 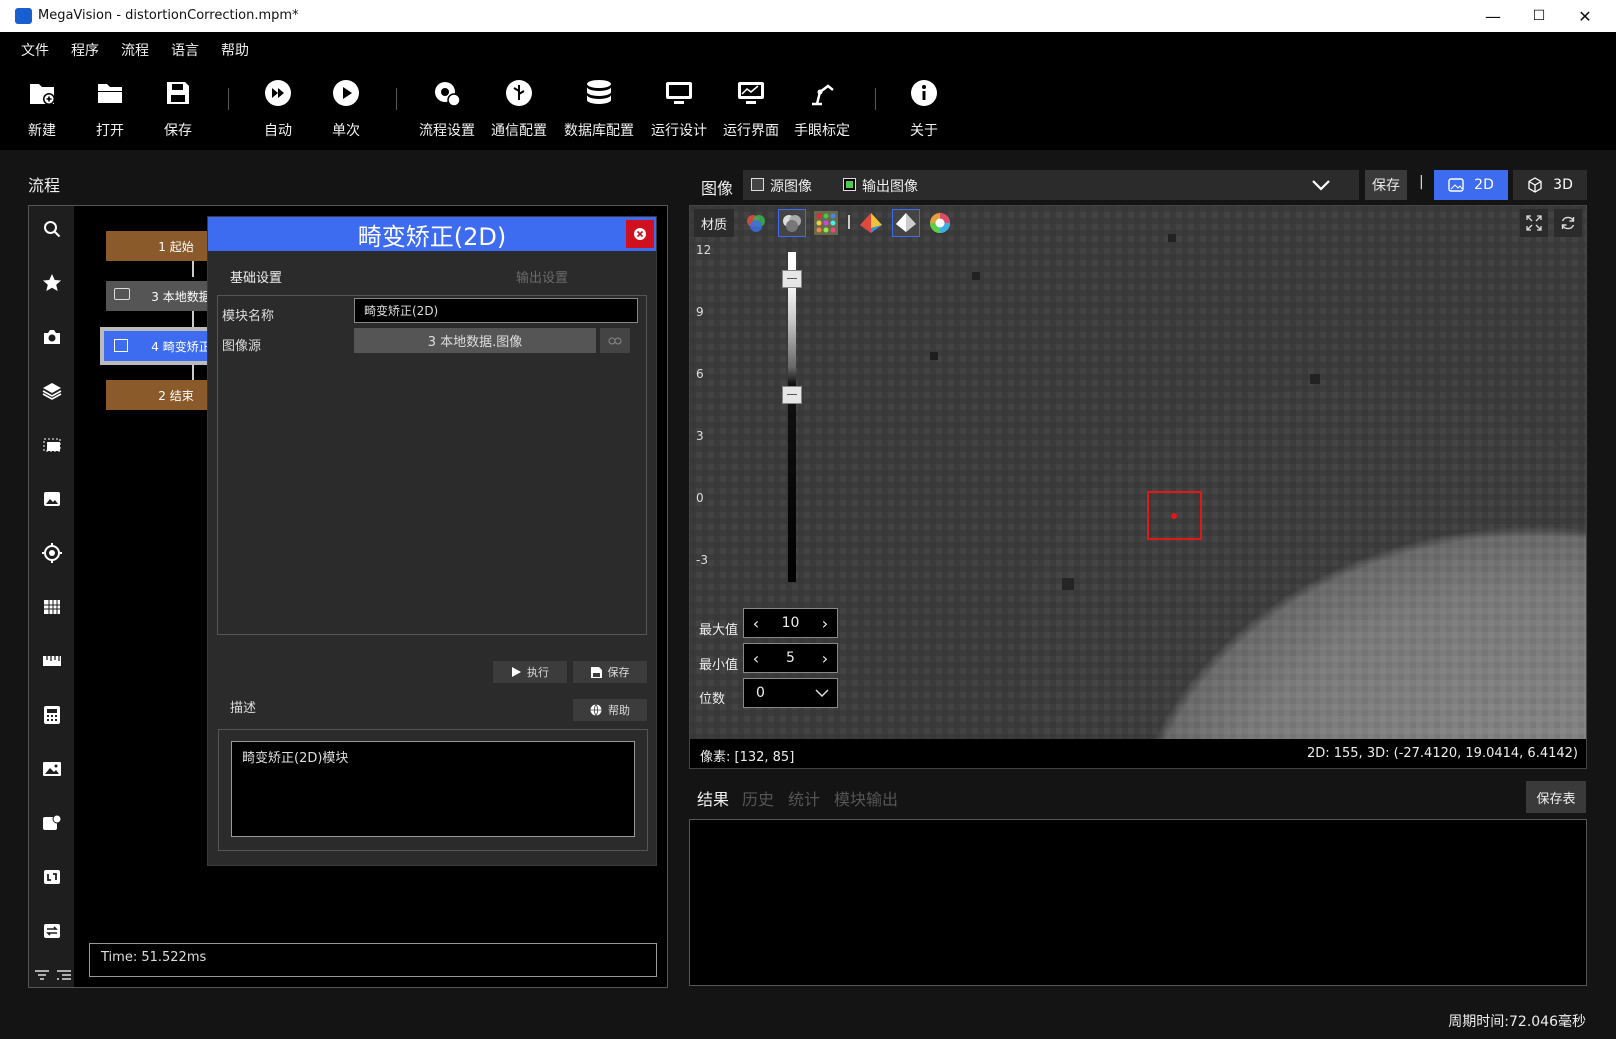 What do you see at coordinates (496, 310) in the screenshot?
I see `module-name-field: 畸变矫正(2D)` at bounding box center [496, 310].